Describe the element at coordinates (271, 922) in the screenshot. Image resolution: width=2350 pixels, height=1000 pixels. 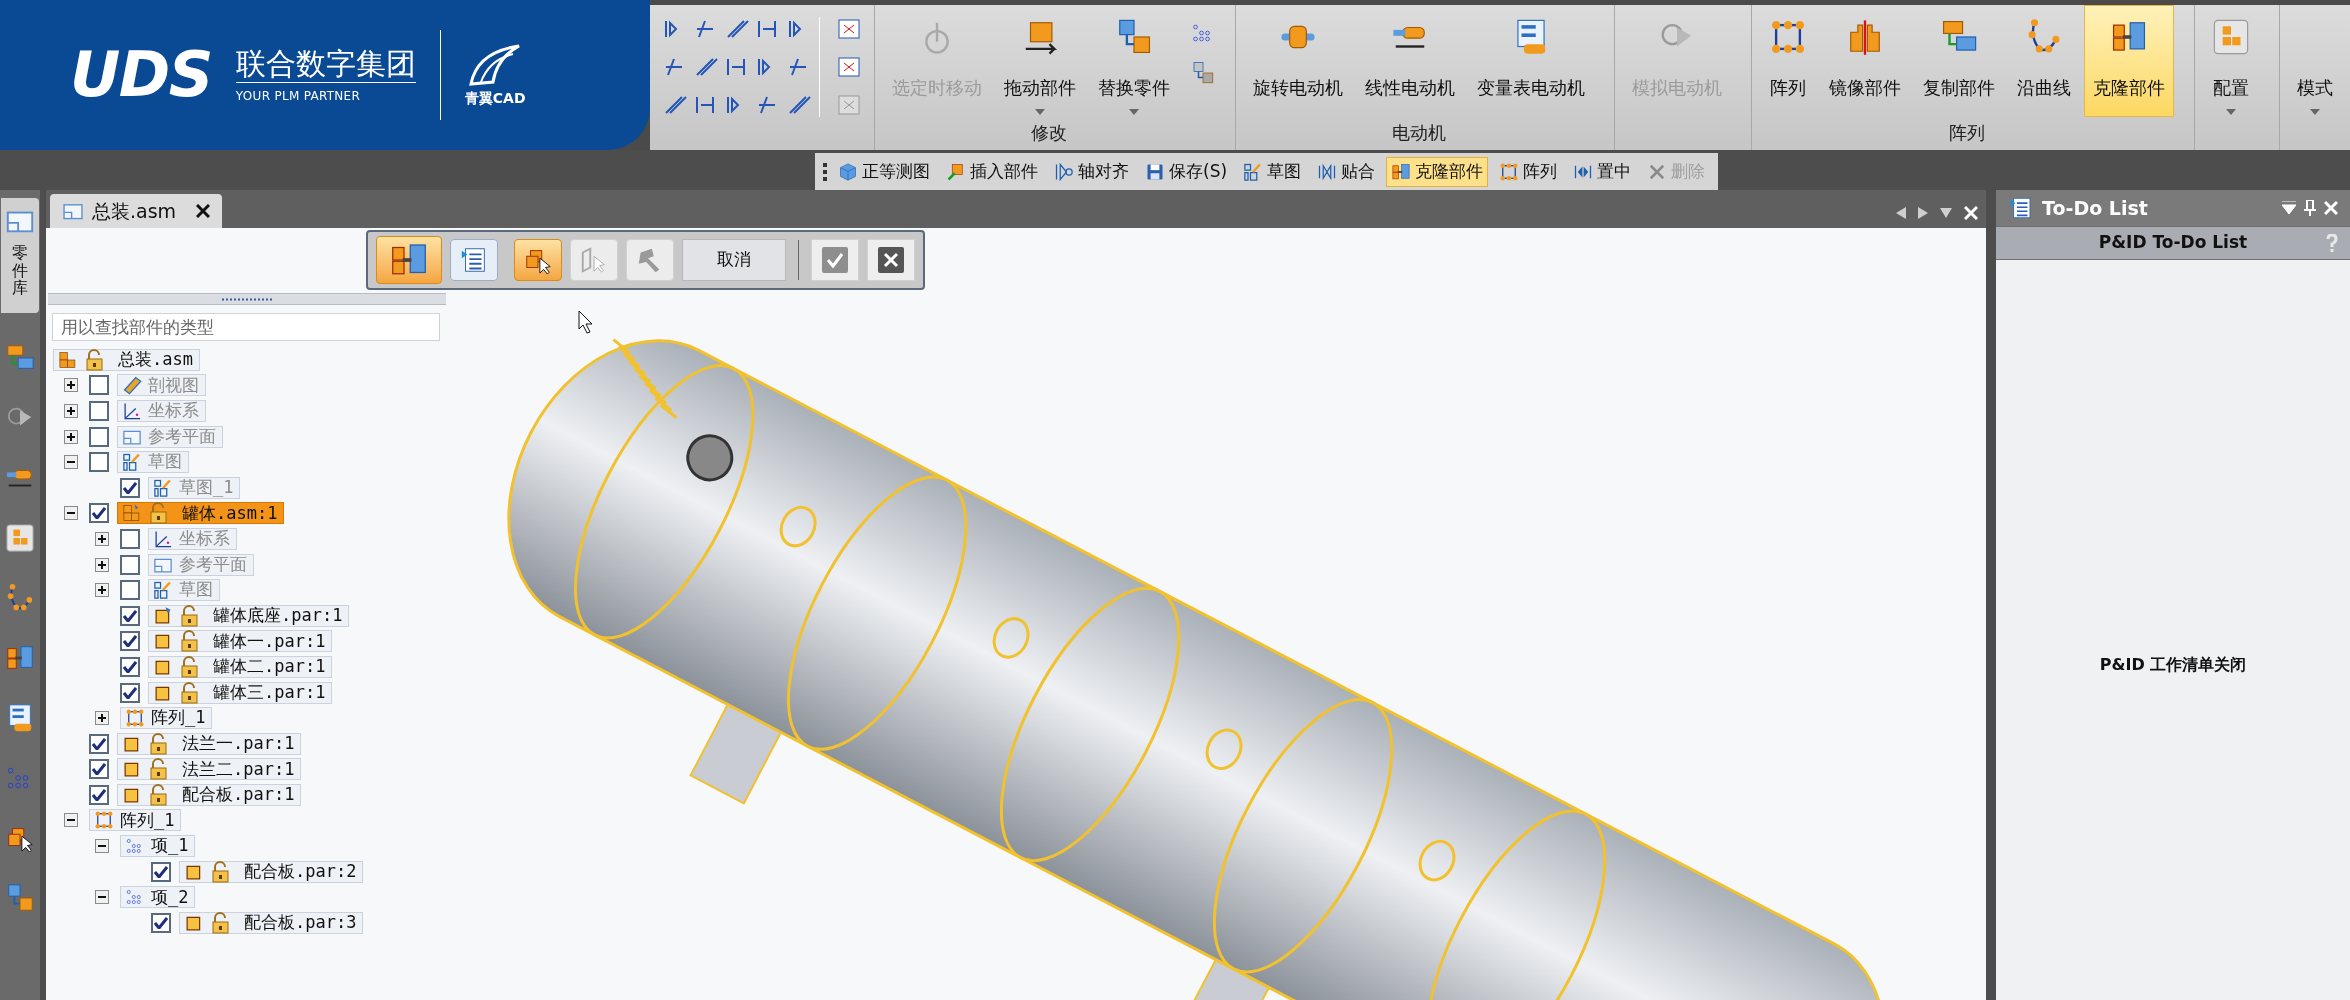
I see `tree-item: 配合板.par:3` at that location.